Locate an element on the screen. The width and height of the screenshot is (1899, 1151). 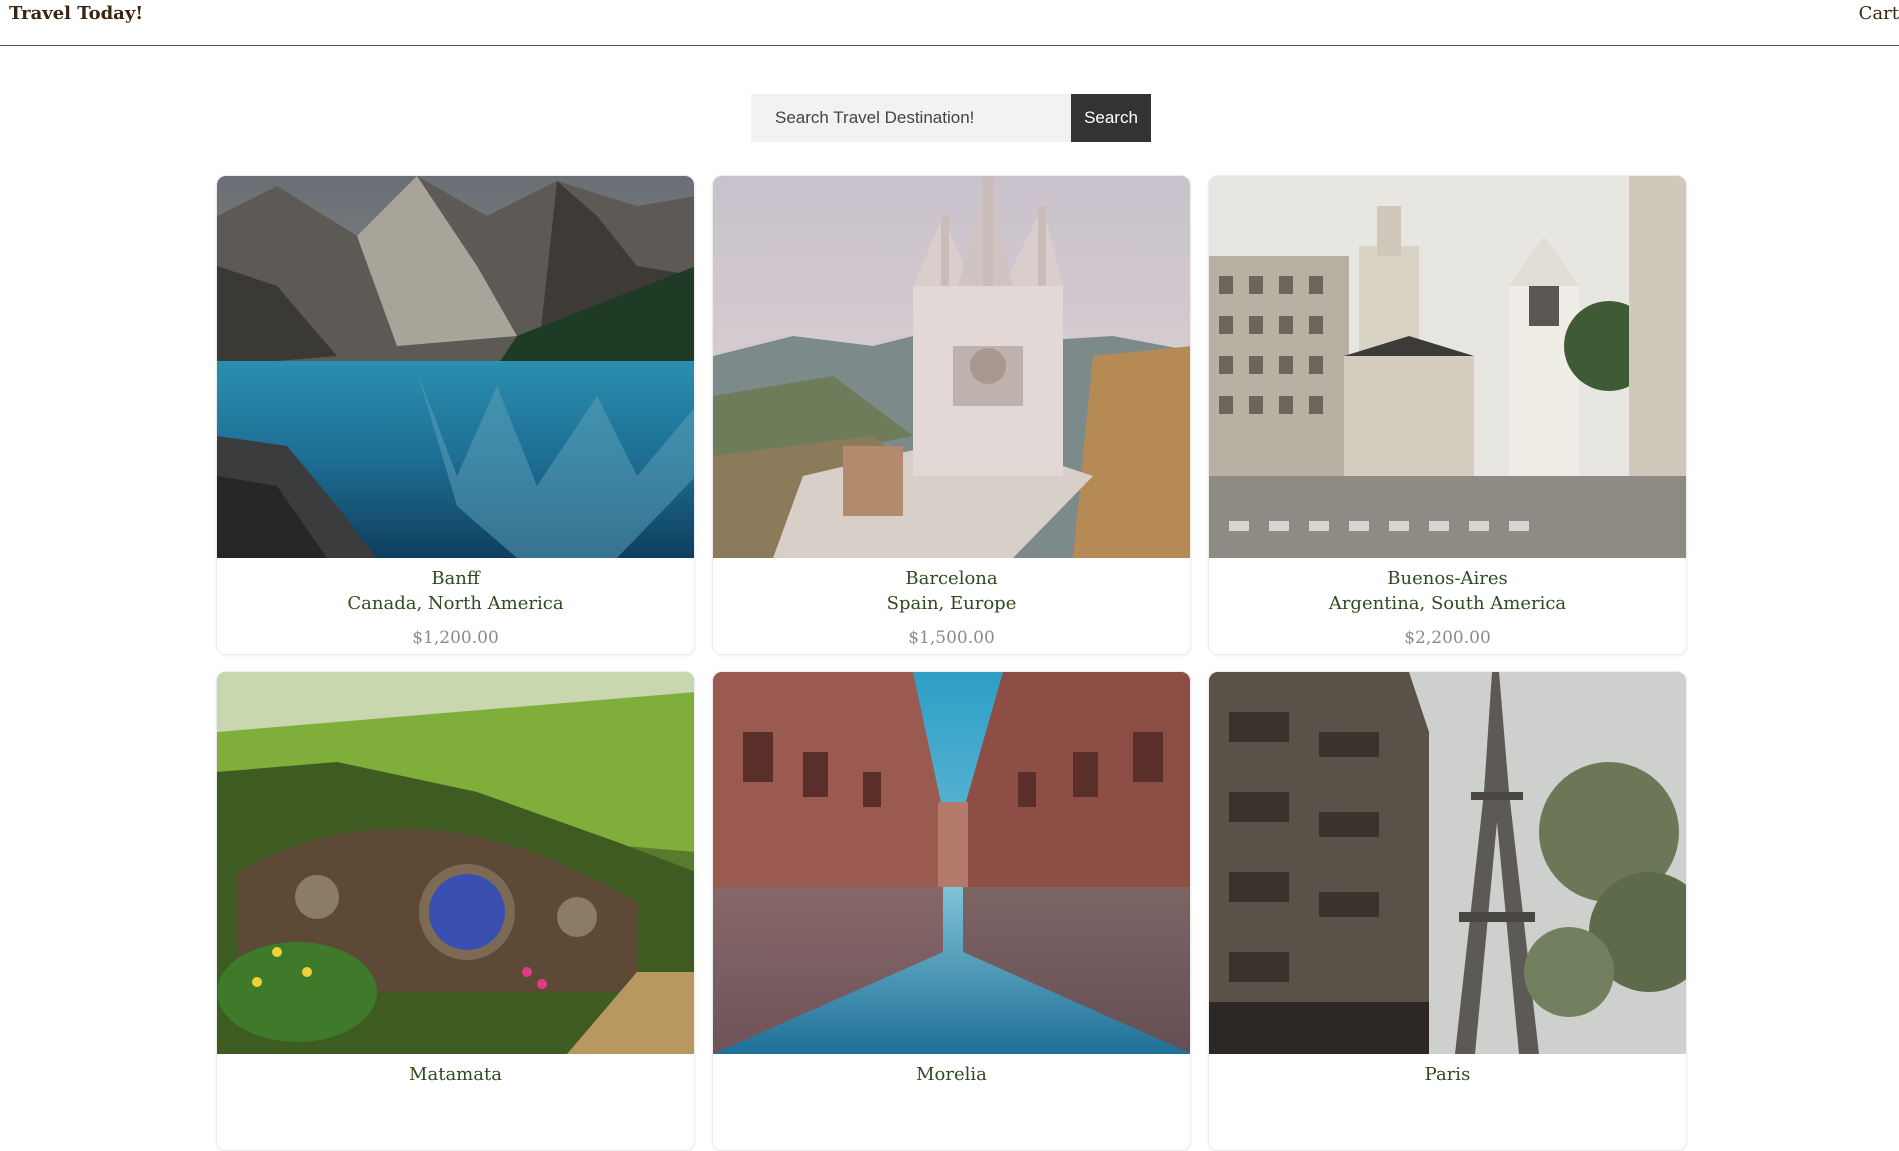
destination-card: Matamata is located at coordinates (455, 911).